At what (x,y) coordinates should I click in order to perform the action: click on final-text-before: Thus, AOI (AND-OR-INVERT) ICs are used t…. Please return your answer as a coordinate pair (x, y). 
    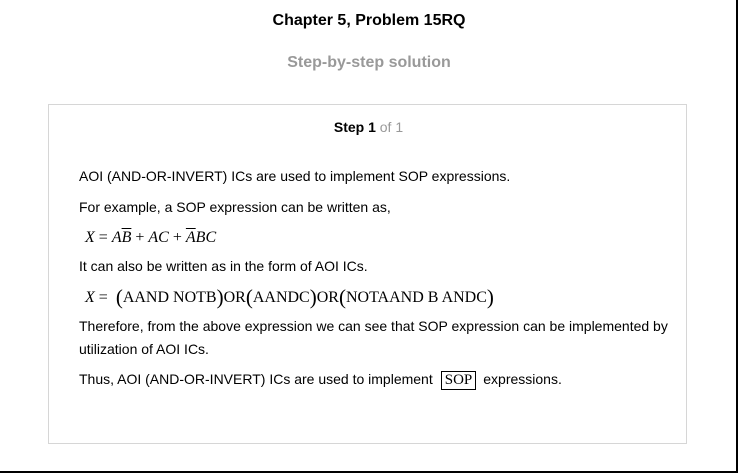
    Looking at the image, I should click on (256, 379).